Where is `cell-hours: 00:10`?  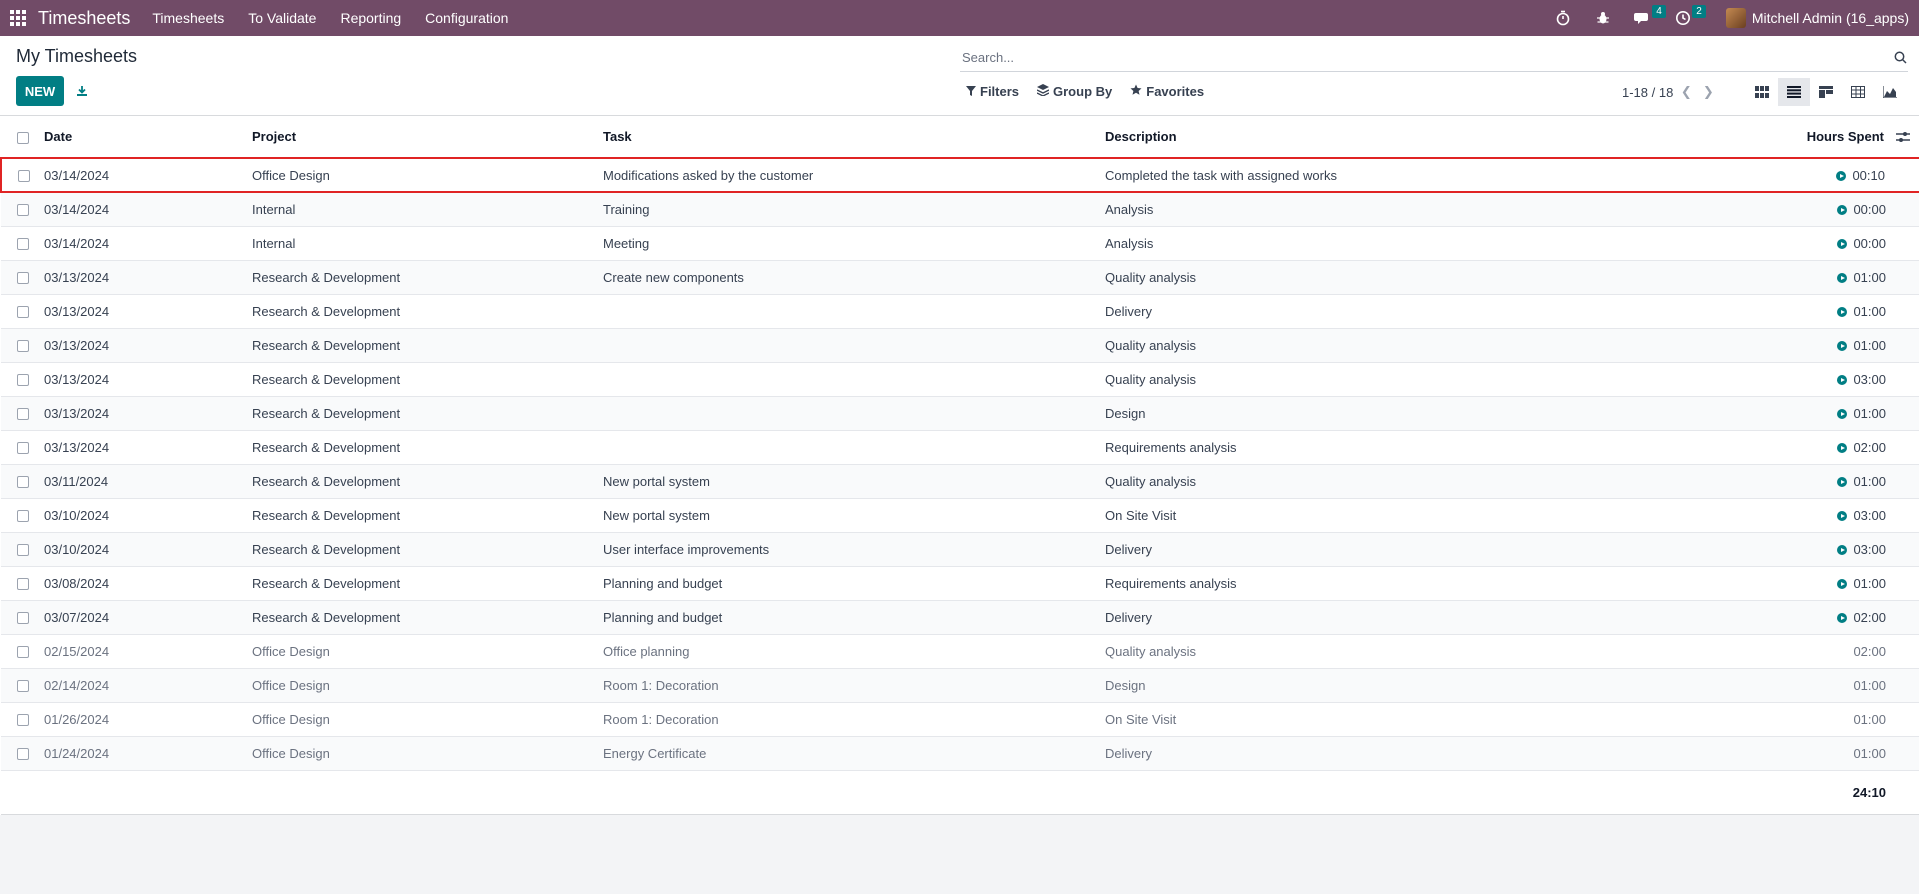
cell-hours: 00:10 is located at coordinates (1787, 175).